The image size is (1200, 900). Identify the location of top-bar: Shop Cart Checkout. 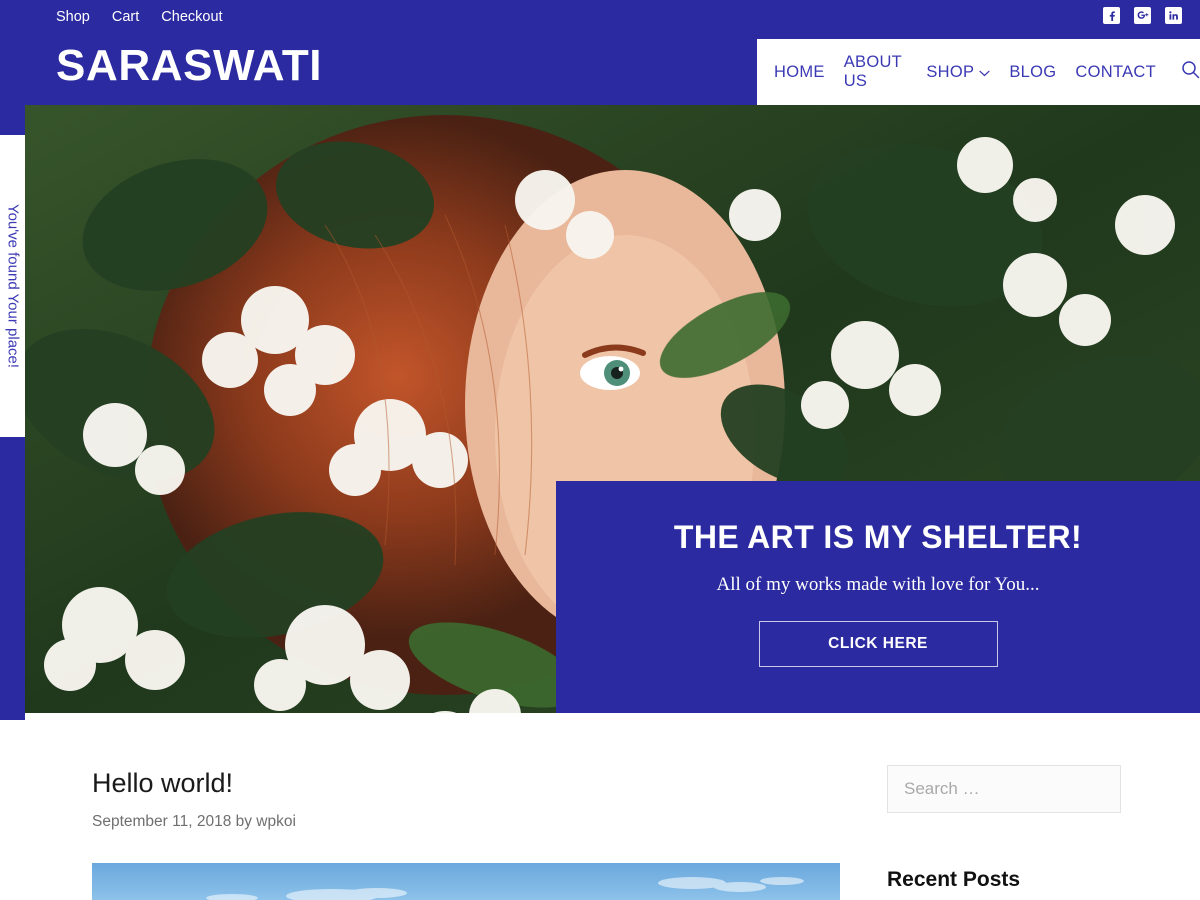
(600, 19).